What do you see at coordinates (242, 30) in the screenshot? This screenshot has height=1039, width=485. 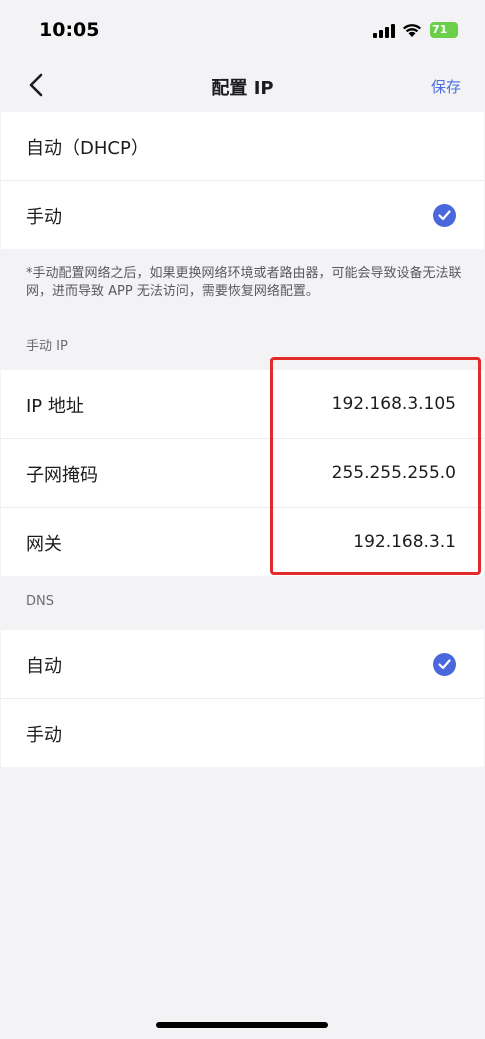 I see `status-bar: 10:05 71` at bounding box center [242, 30].